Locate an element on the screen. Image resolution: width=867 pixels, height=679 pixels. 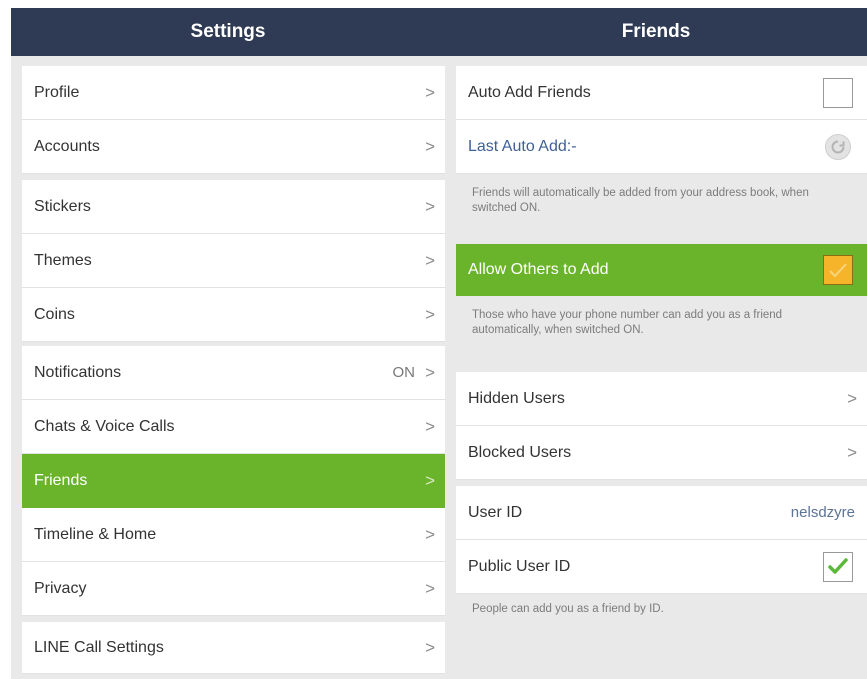
auto-add-friends-checkbox is located at coordinates (838, 92).